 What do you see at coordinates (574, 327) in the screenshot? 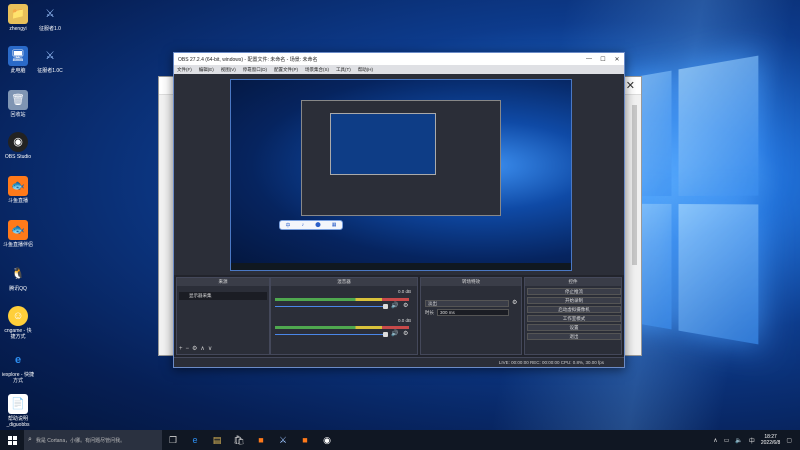
I see `settings-button: 设置` at bounding box center [574, 327].